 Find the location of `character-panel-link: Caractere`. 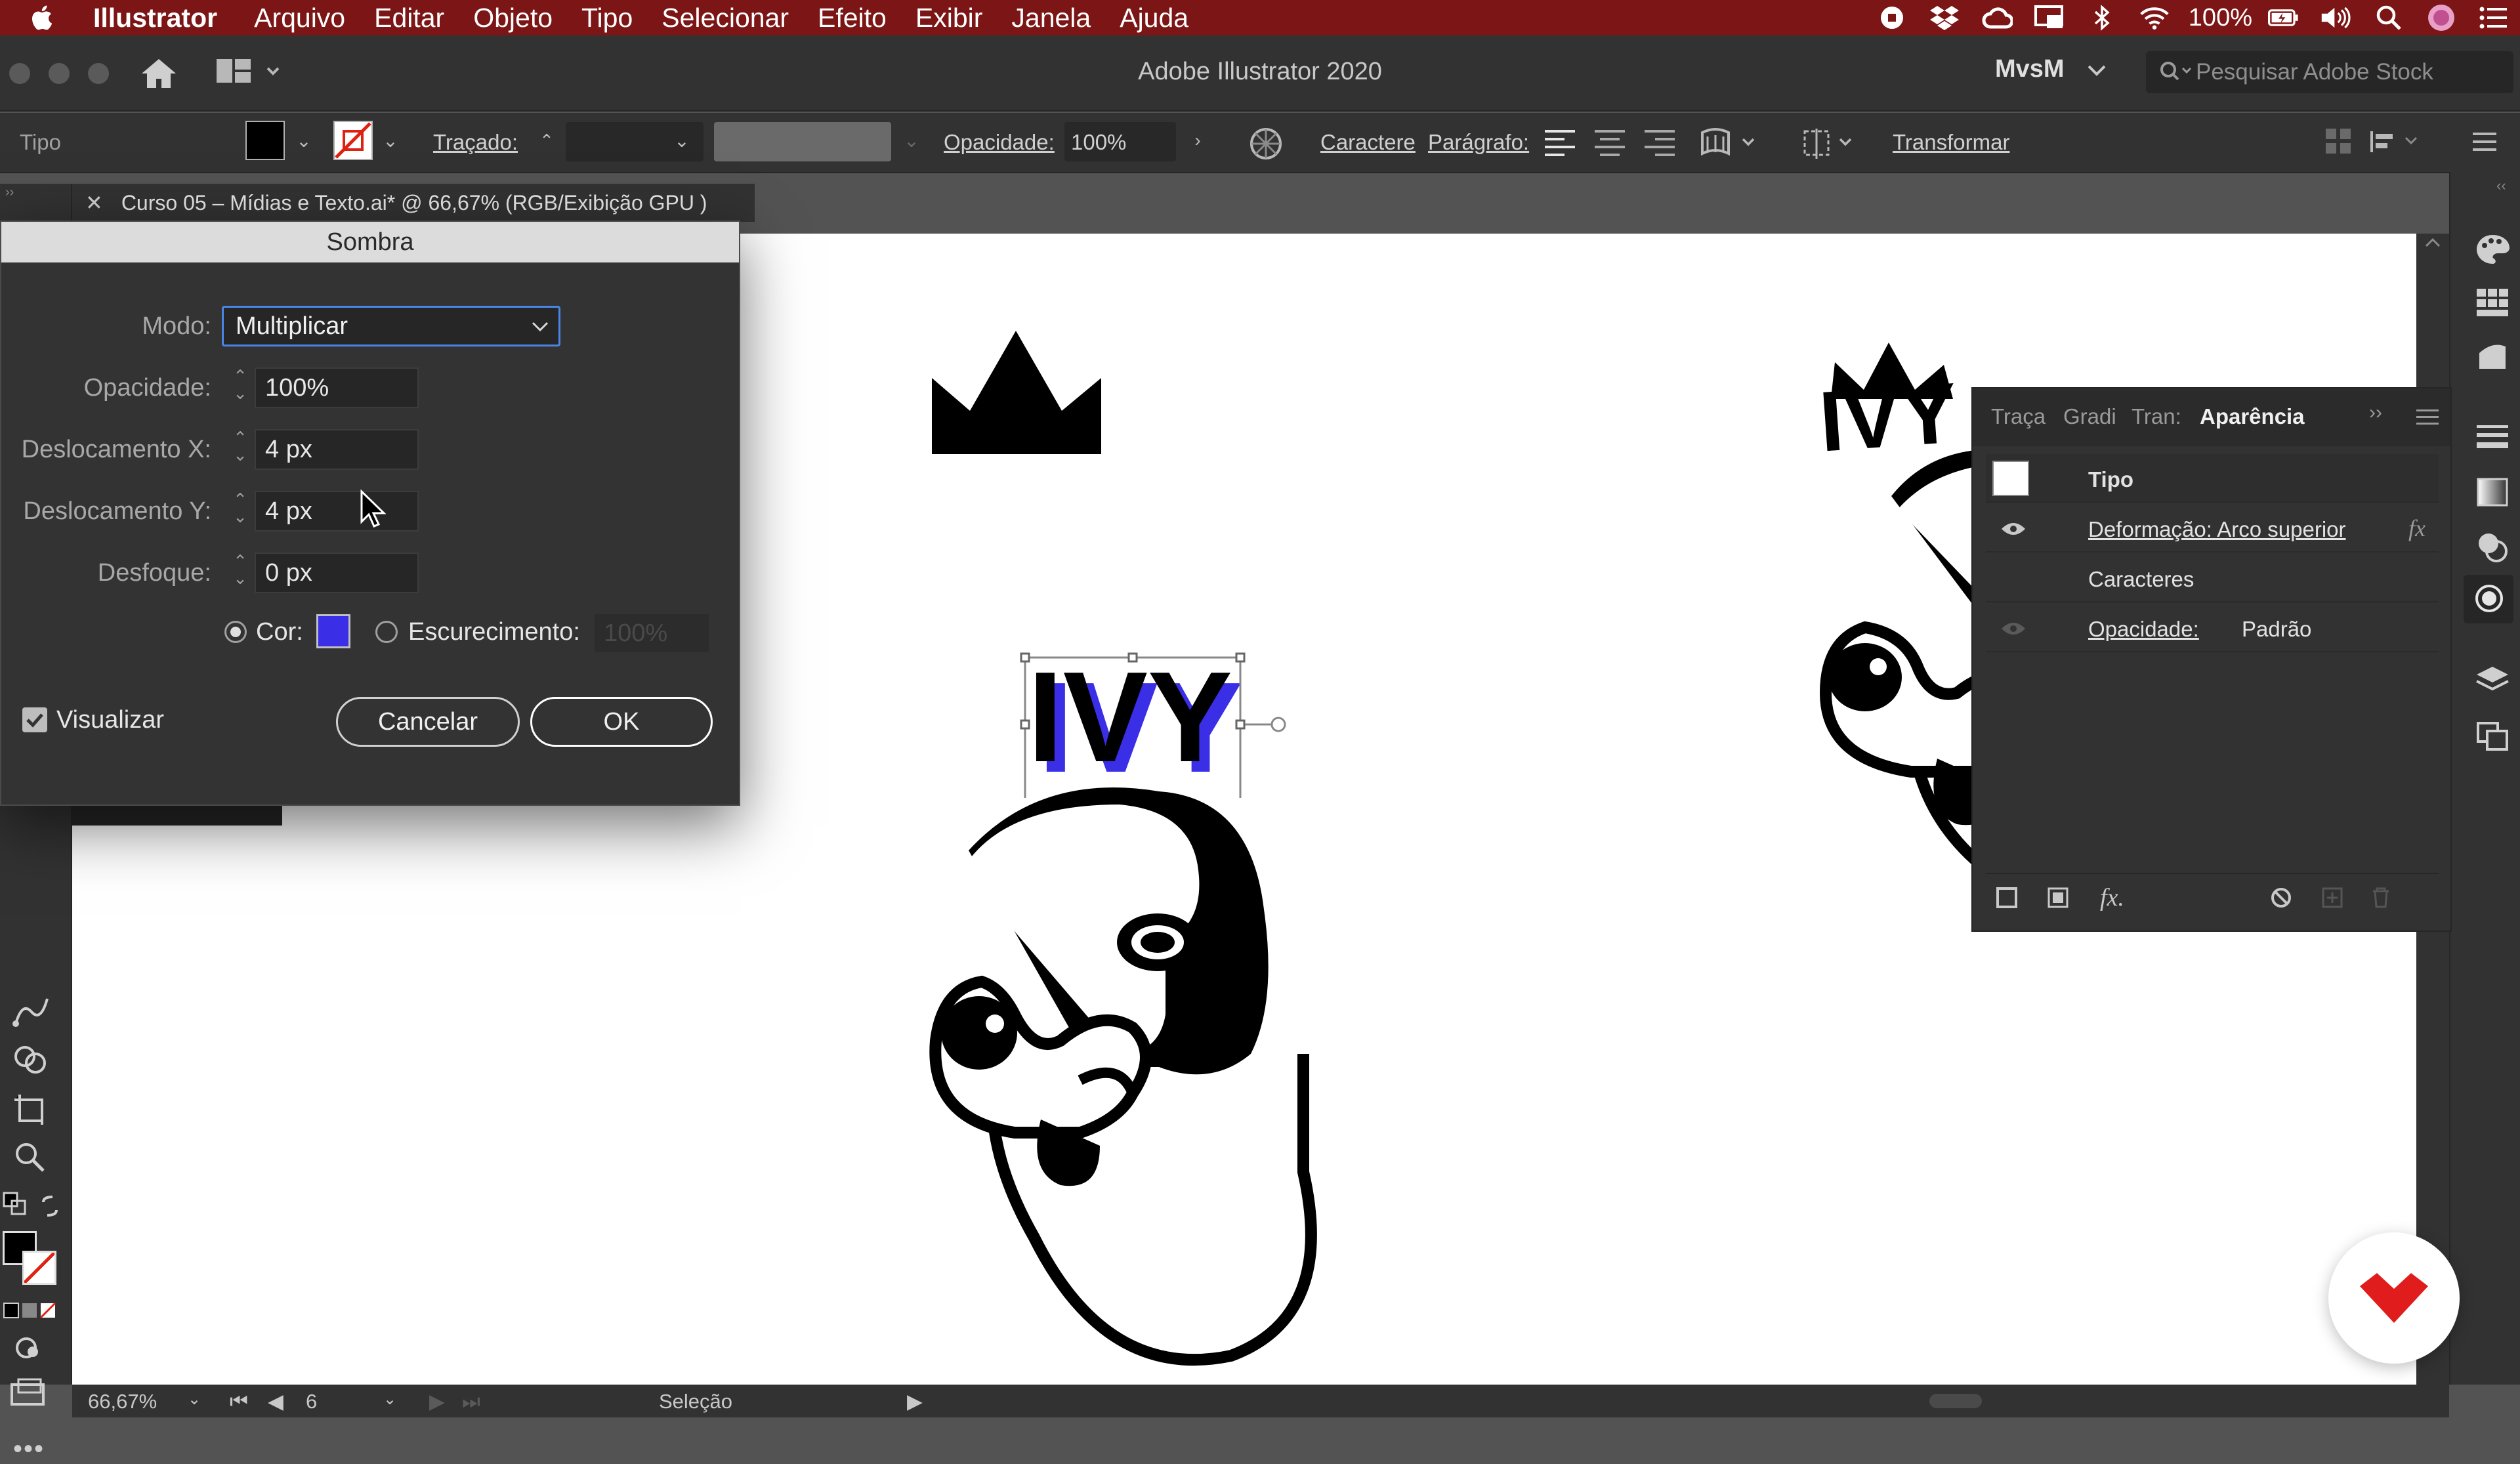

character-panel-link: Caractere is located at coordinates (1368, 142).